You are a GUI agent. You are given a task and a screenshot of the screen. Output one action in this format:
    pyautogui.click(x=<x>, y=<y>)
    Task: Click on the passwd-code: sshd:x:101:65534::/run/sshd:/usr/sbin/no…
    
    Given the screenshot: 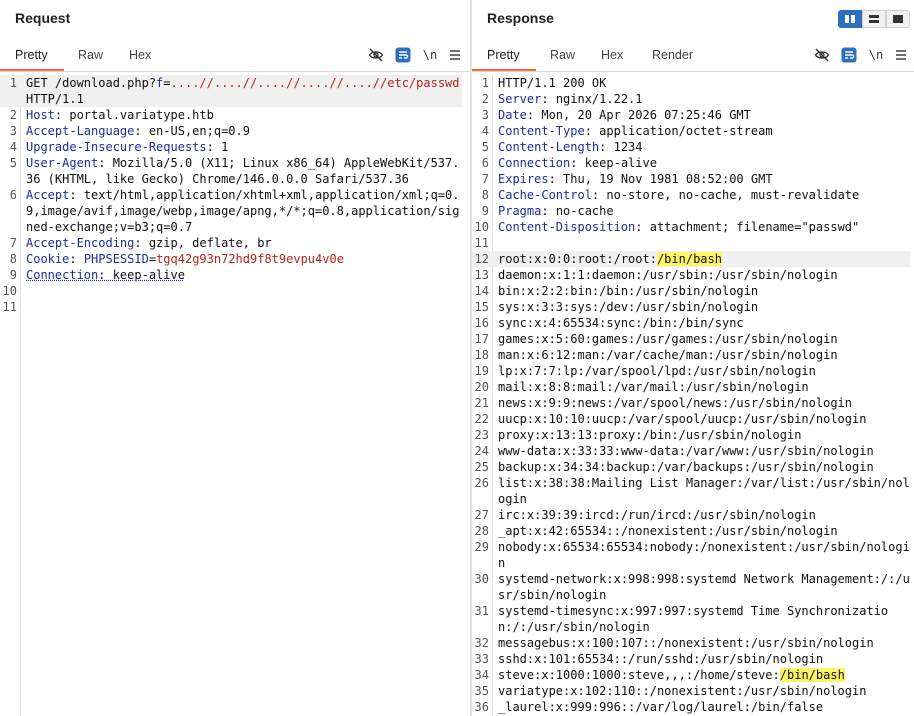 What is the action you would take?
    pyautogui.click(x=701, y=659)
    